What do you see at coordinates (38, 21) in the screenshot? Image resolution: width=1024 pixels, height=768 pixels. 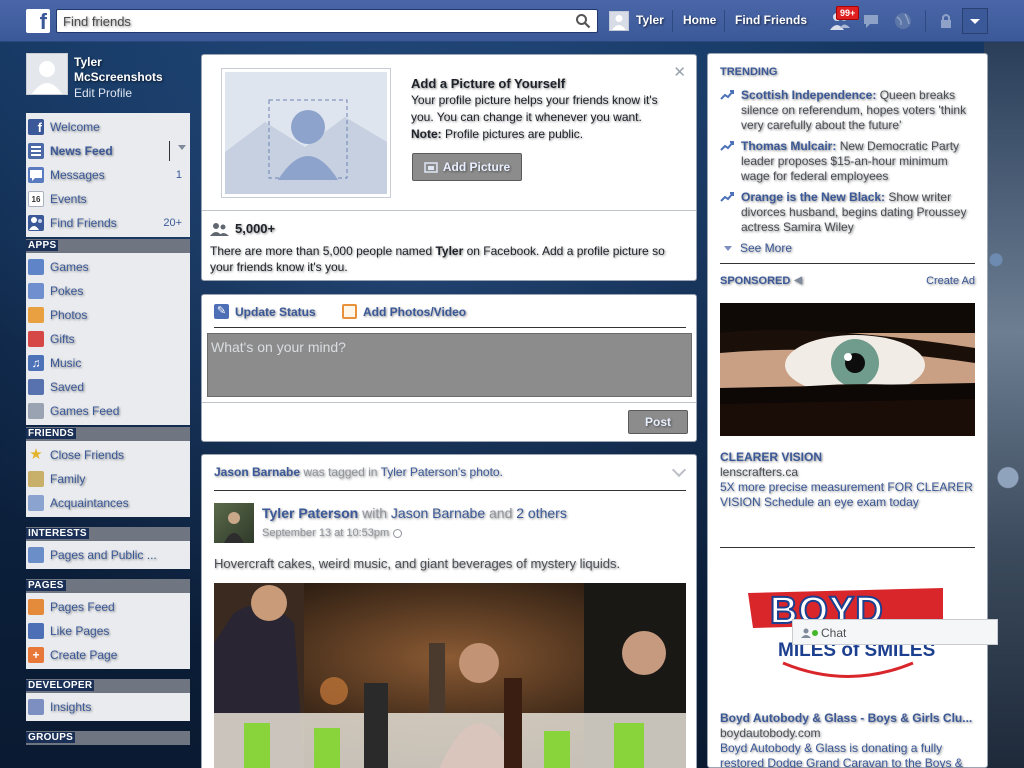 I see `facebook-logo-icon: f` at bounding box center [38, 21].